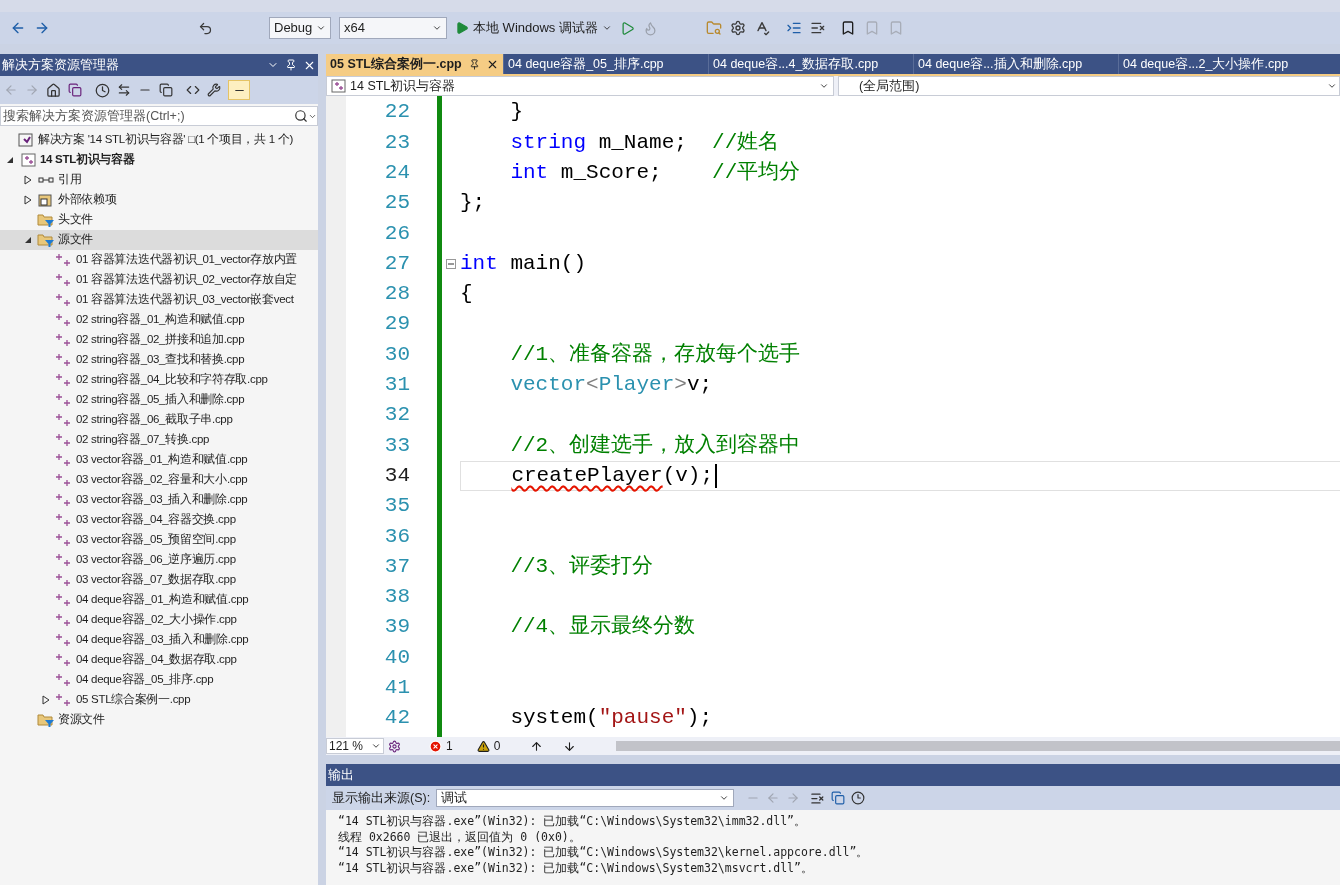 This screenshot has width=1340, height=885. What do you see at coordinates (159, 440) in the screenshot?
I see `tree-item: 02 string容器_07_转换.cpp` at bounding box center [159, 440].